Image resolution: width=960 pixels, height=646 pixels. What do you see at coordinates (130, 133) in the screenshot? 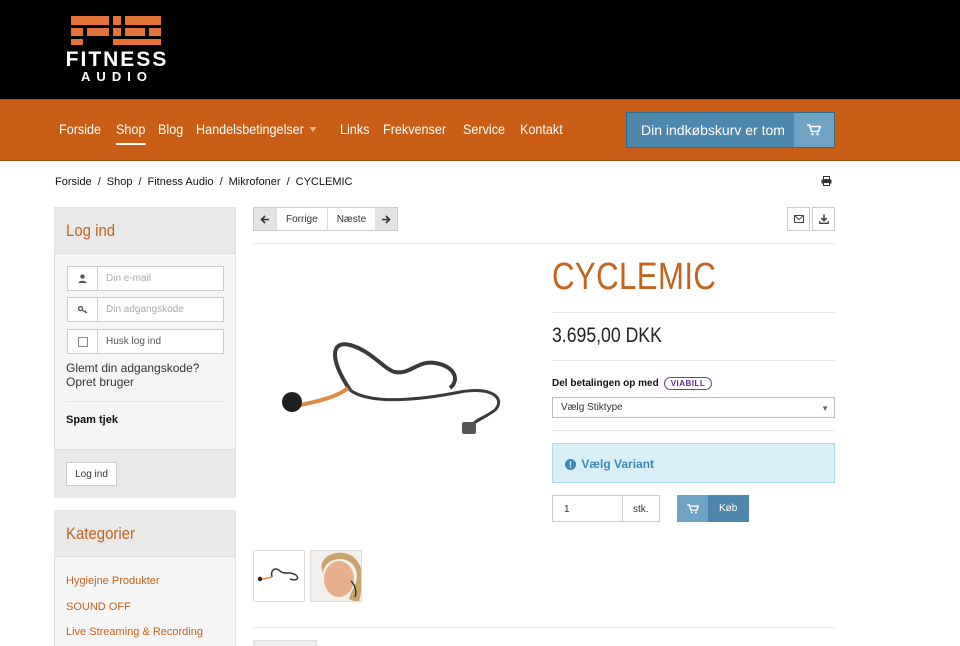
I see `nav-item-shop: Shop` at bounding box center [130, 133].